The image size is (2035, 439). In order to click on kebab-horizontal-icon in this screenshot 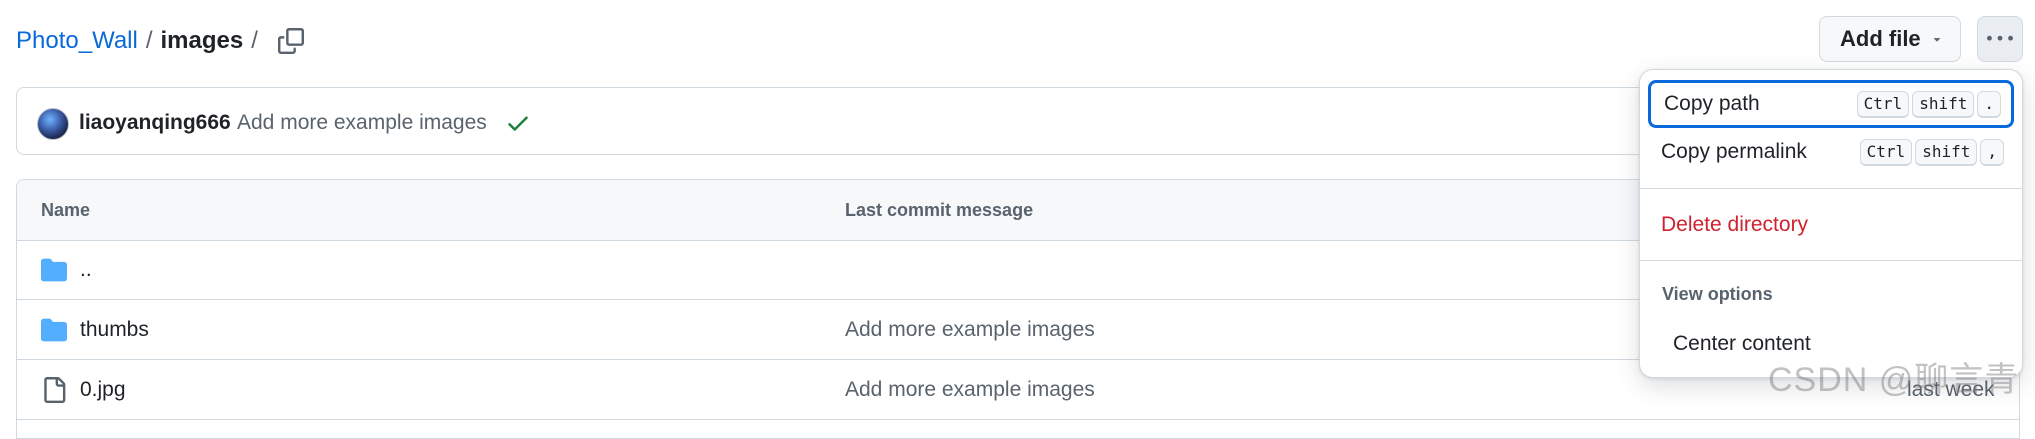, I will do `click(2000, 38)`.